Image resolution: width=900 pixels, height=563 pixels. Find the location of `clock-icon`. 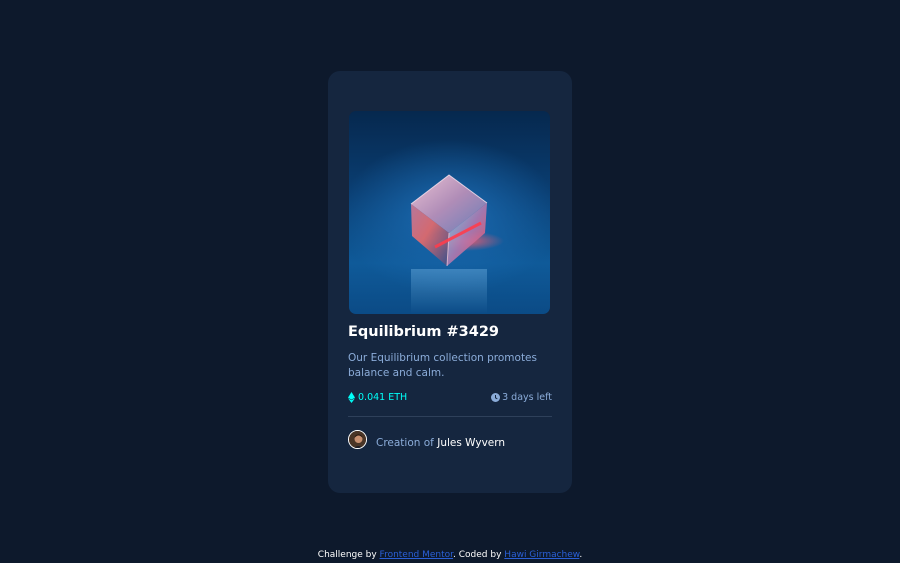

clock-icon is located at coordinates (496, 397).